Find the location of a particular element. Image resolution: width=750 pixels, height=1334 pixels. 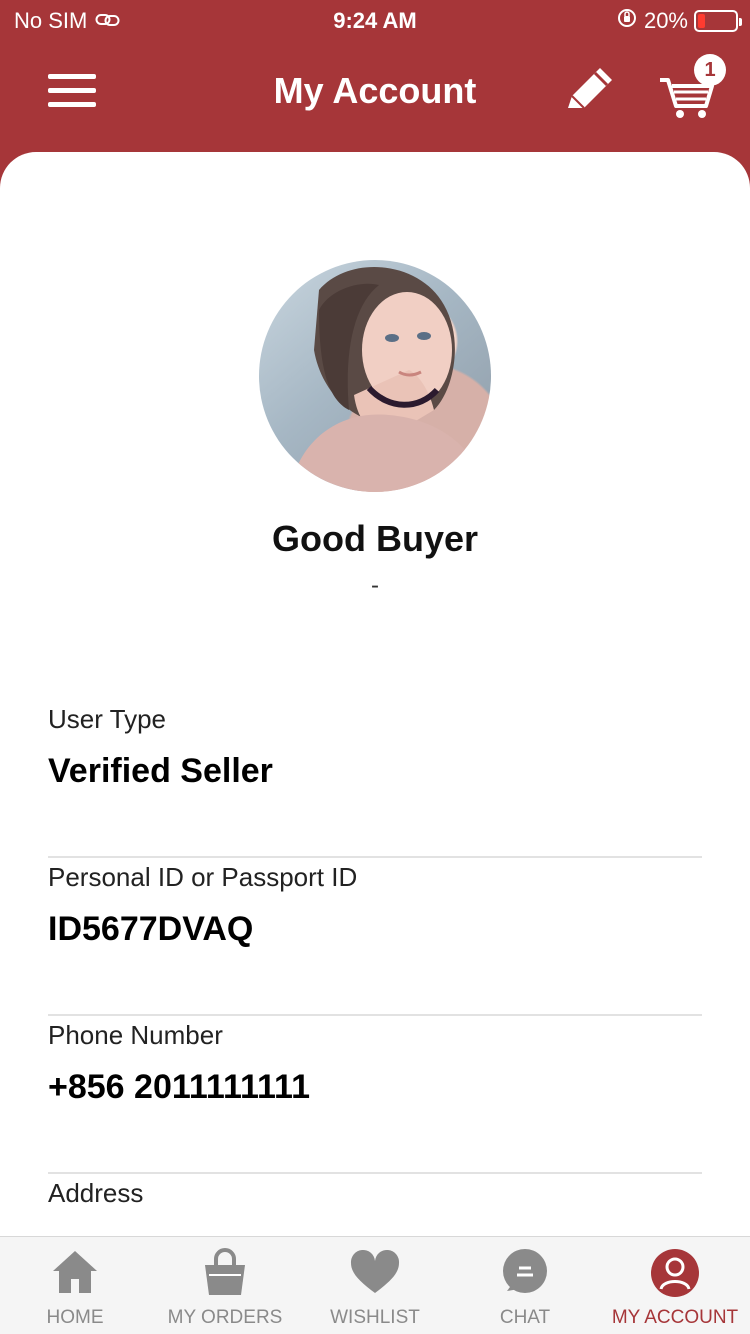

field-label: User Type is located at coordinates (107, 719).